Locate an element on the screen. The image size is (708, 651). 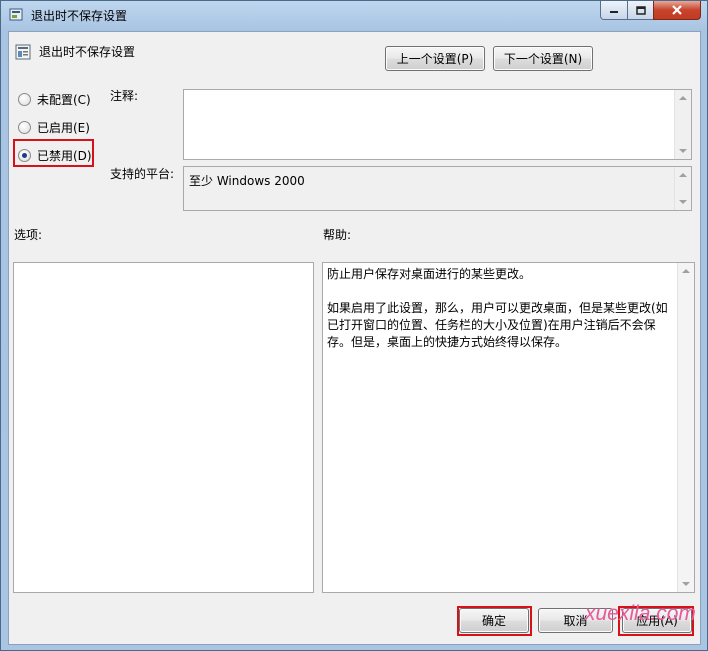
maximize-icon is located at coordinates (640, 10).